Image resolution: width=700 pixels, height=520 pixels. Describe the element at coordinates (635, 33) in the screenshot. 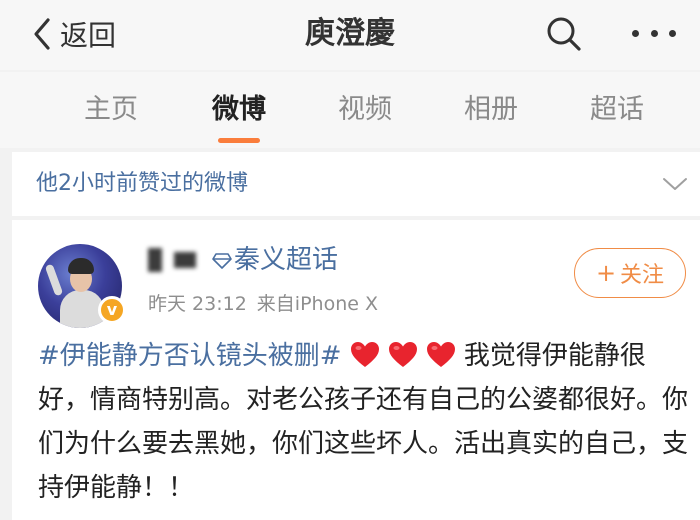

I see `more-dots-icon` at that location.